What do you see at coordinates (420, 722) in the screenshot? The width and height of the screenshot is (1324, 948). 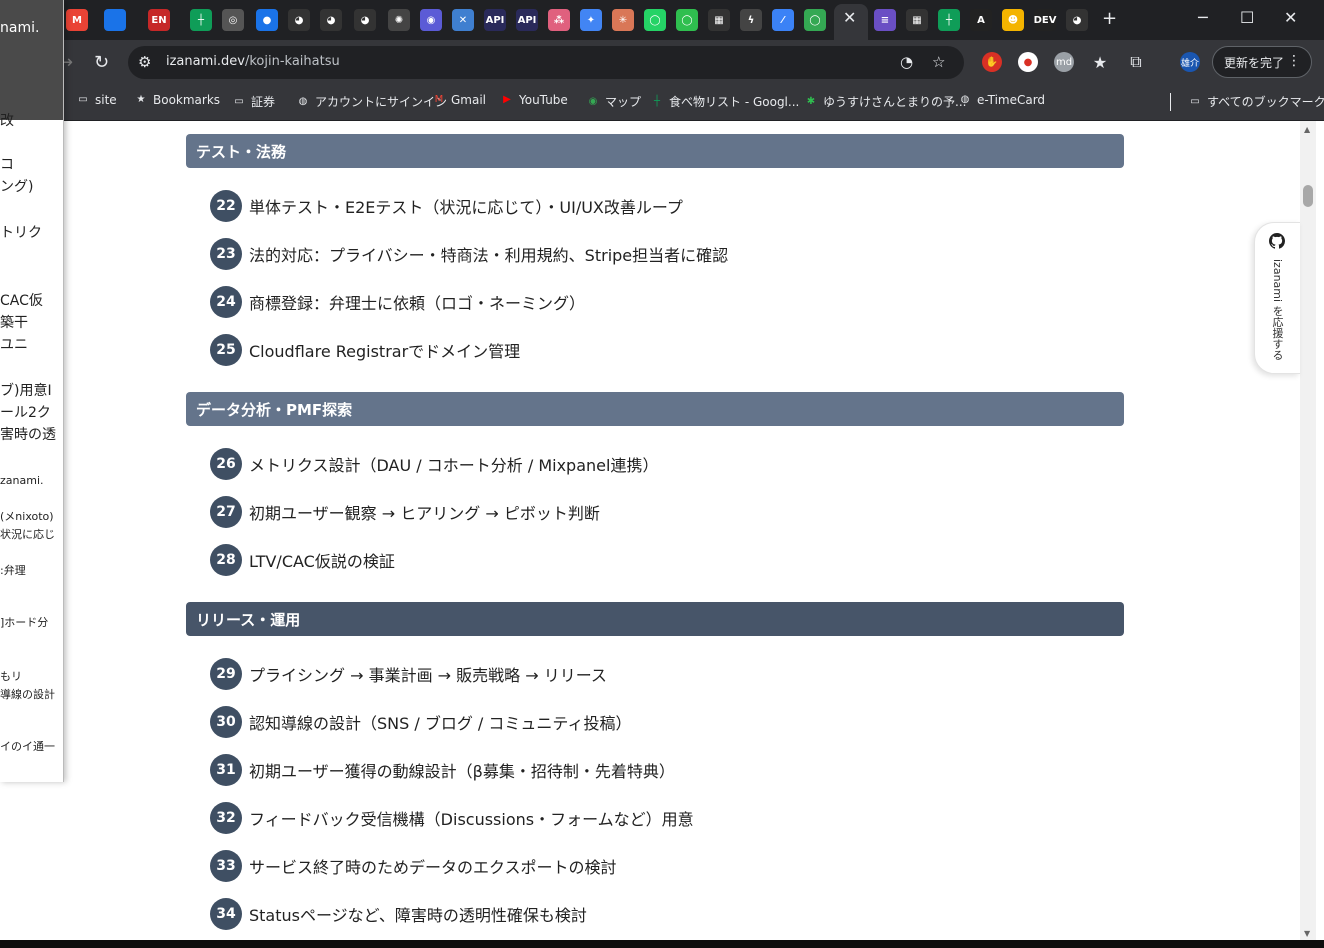 I see `task-item: 30 認知導線の設計（SNS / ブログ / コミュニティ投稿）` at bounding box center [420, 722].